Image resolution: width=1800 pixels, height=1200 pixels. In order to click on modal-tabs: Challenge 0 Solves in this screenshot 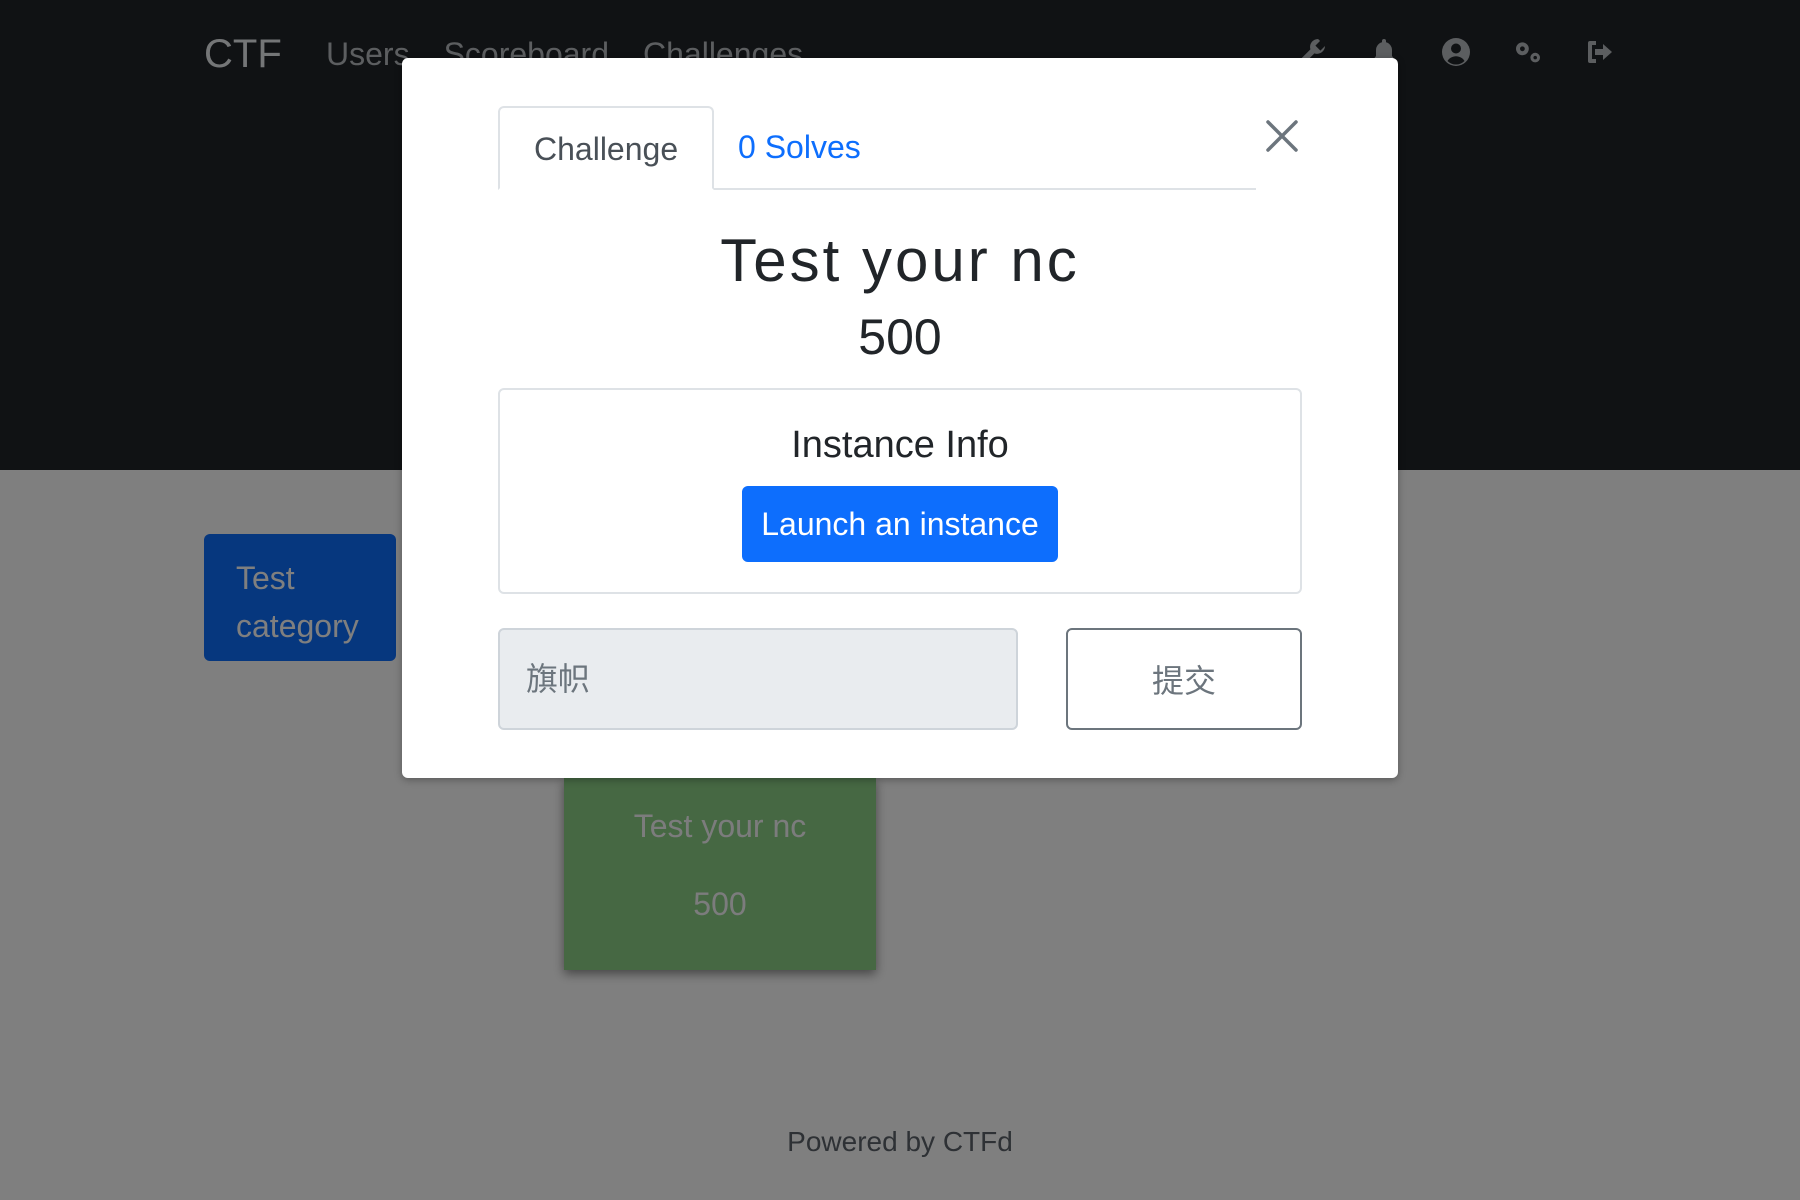, I will do `click(877, 148)`.